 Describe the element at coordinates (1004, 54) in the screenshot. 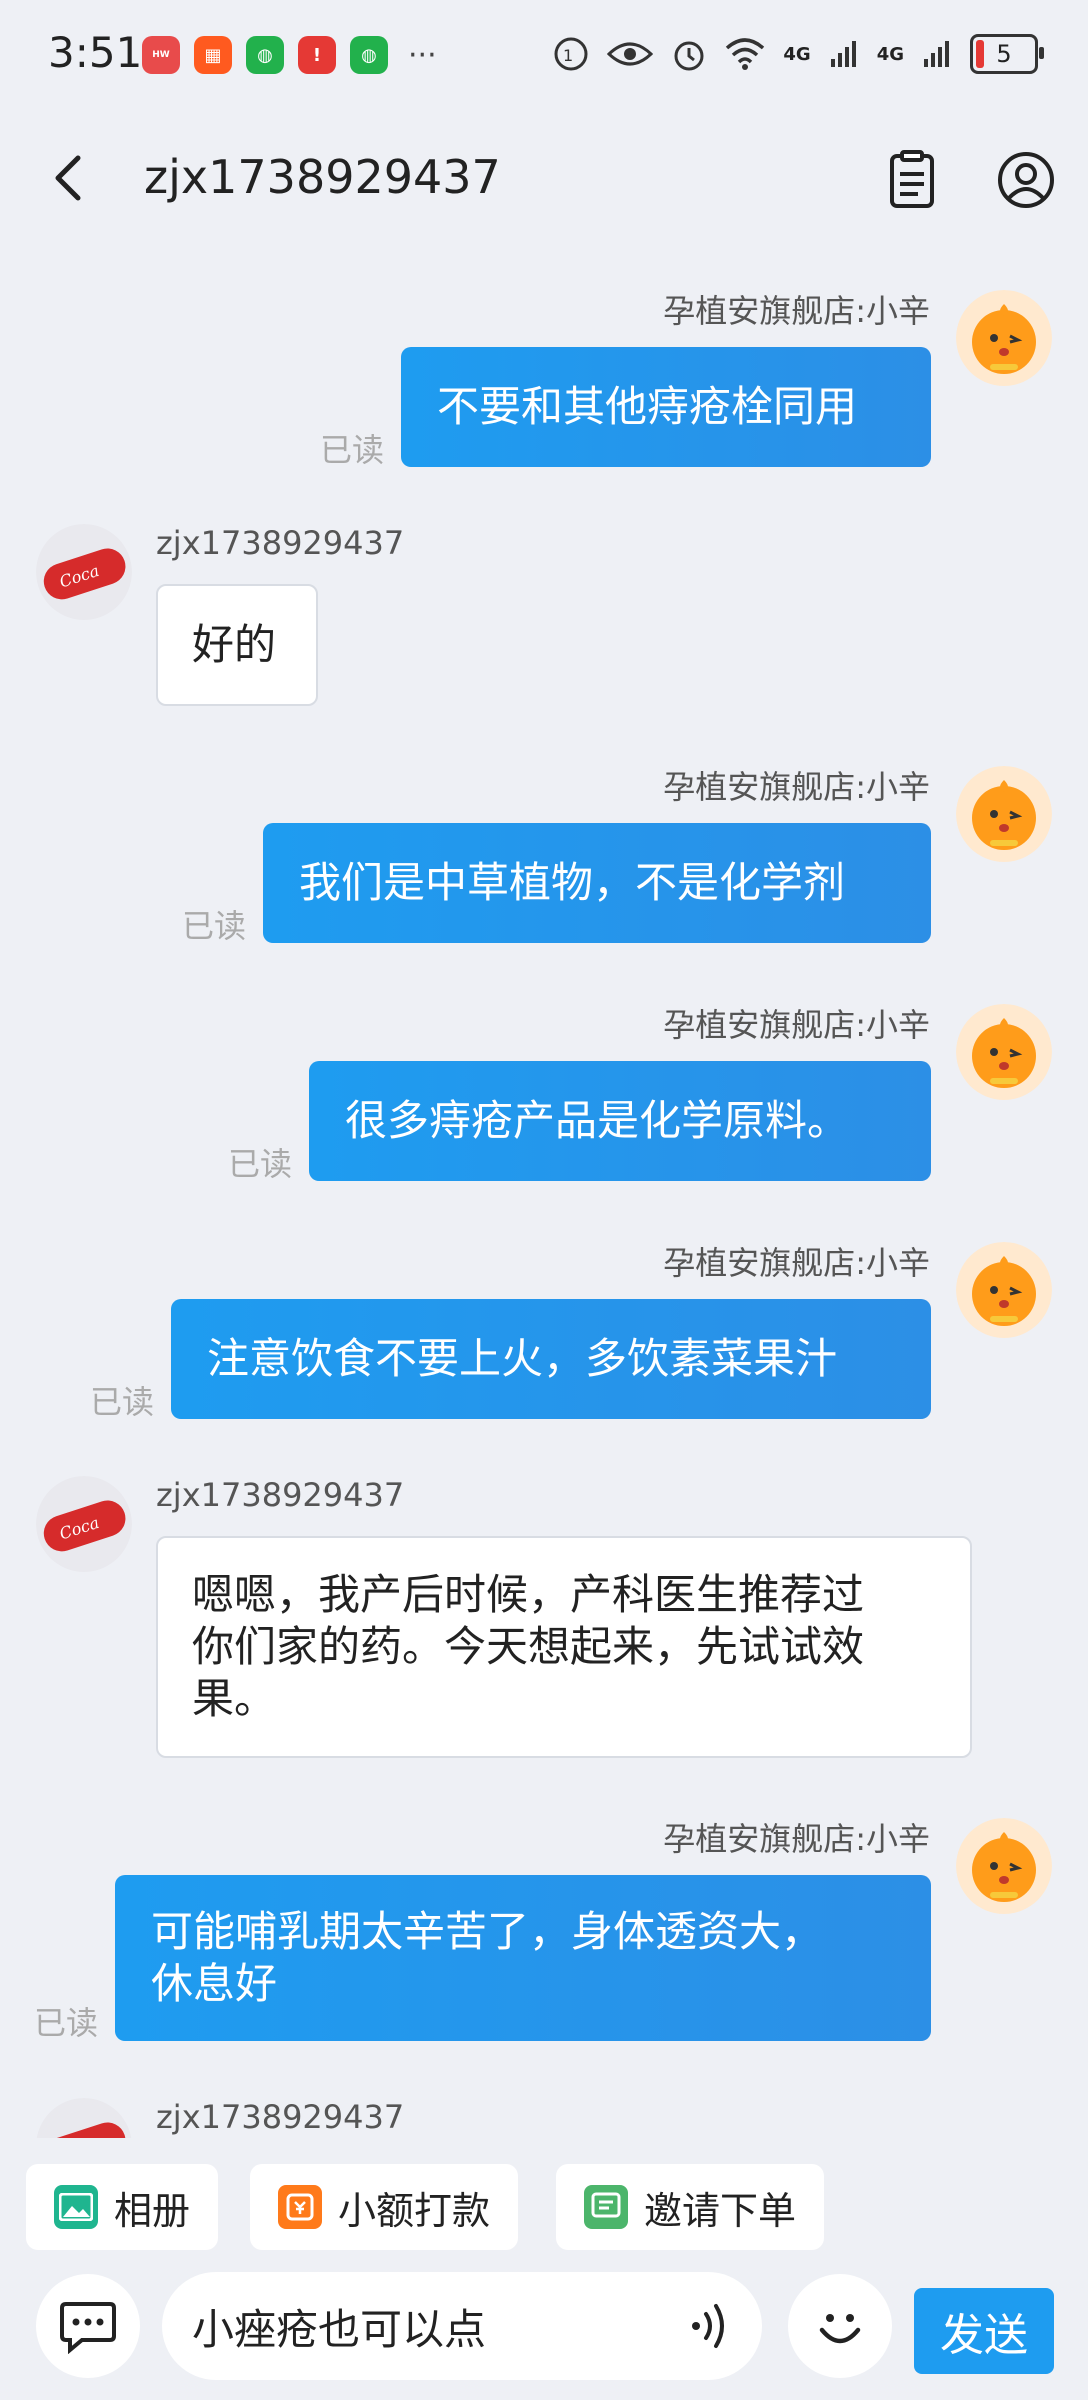

I see `battery-level: 5` at that location.